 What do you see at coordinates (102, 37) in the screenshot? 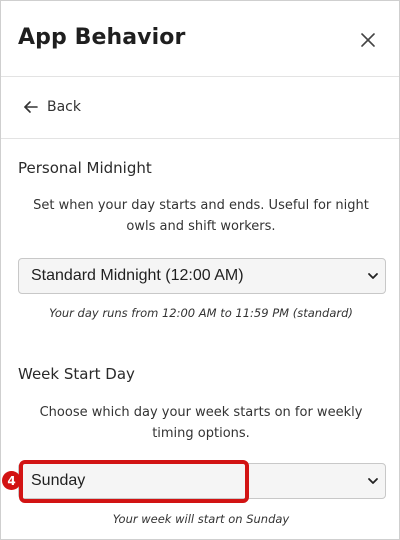
I see `panel-title: App Behavior` at bounding box center [102, 37].